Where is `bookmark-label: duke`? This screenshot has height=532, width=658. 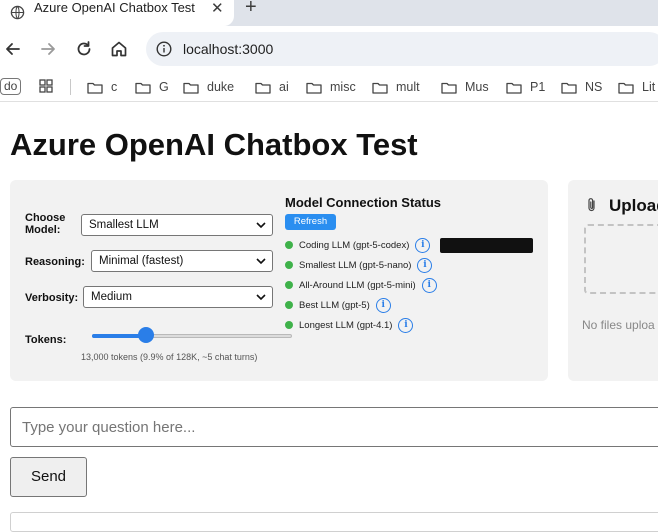 bookmark-label: duke is located at coordinates (221, 87).